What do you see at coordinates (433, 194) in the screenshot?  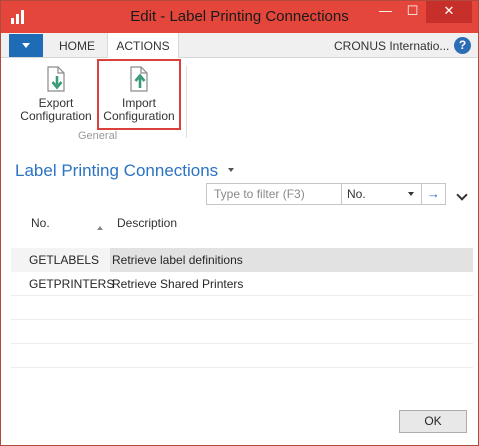 I see `arrow-right-icon: →` at bounding box center [433, 194].